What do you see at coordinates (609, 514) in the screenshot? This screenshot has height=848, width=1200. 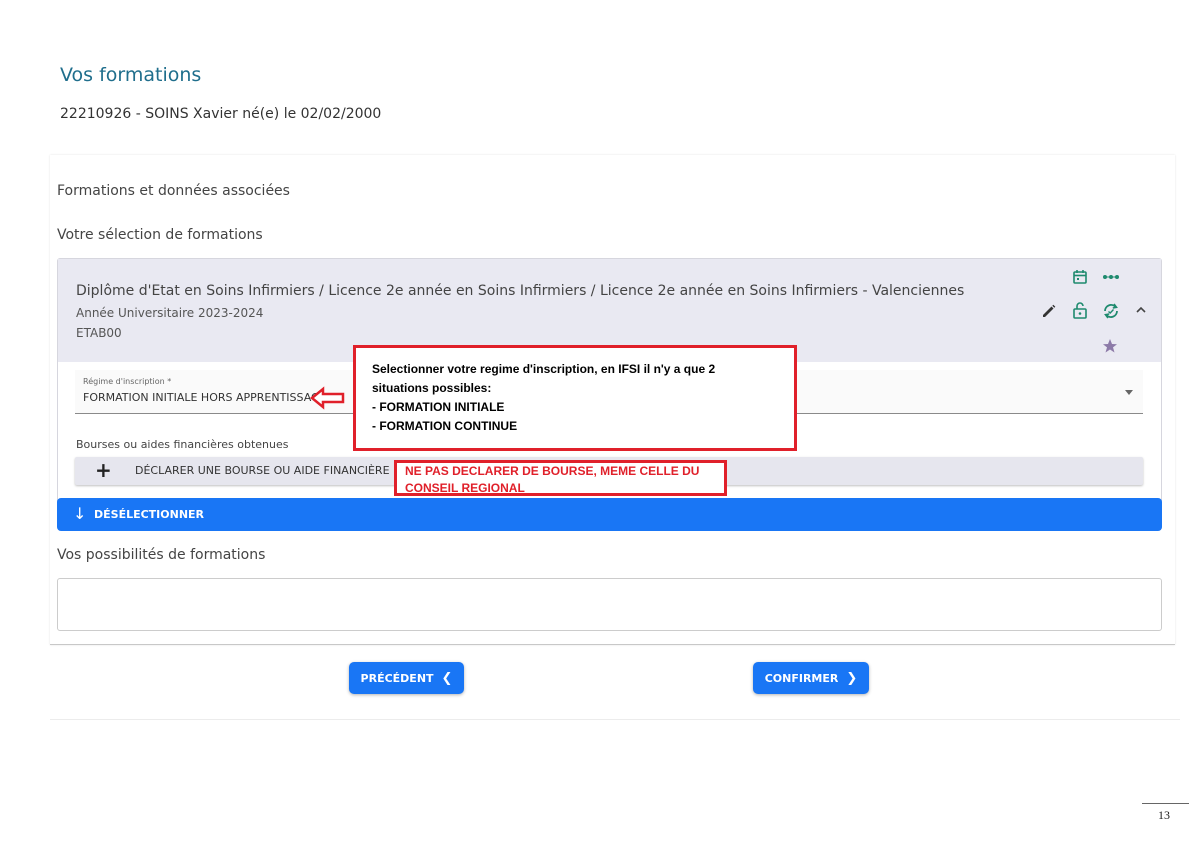 I see `deselect-button: ↓ DÉSÉLECTIONNER` at bounding box center [609, 514].